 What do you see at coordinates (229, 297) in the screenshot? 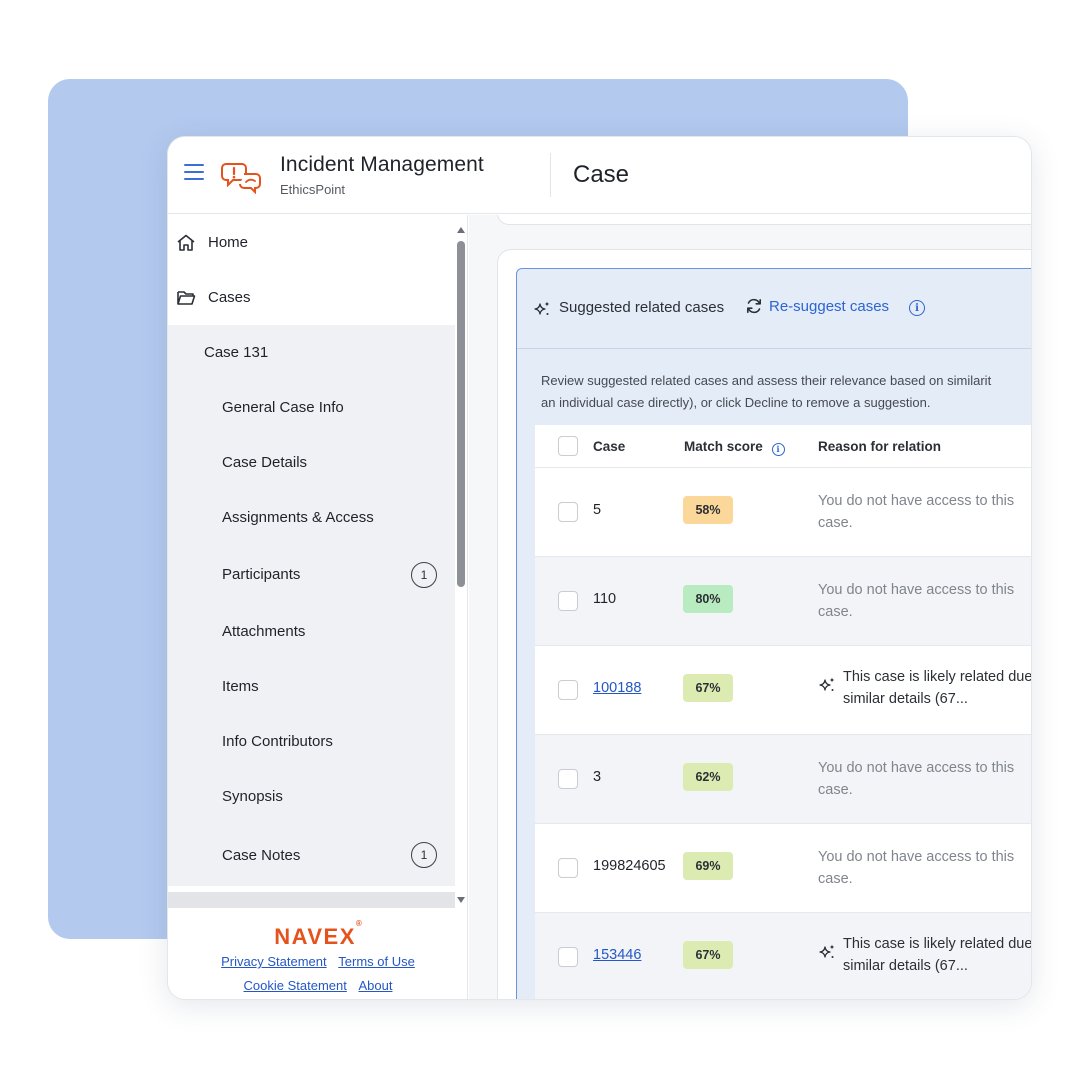
I see `sidebar-item-label: Cases` at bounding box center [229, 297].